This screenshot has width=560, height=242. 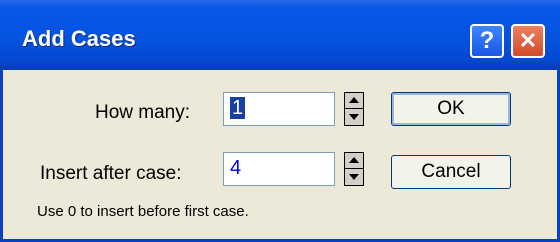 What do you see at coordinates (143, 211) in the screenshot?
I see `hint-text: Use 0 to insert before first case.` at bounding box center [143, 211].